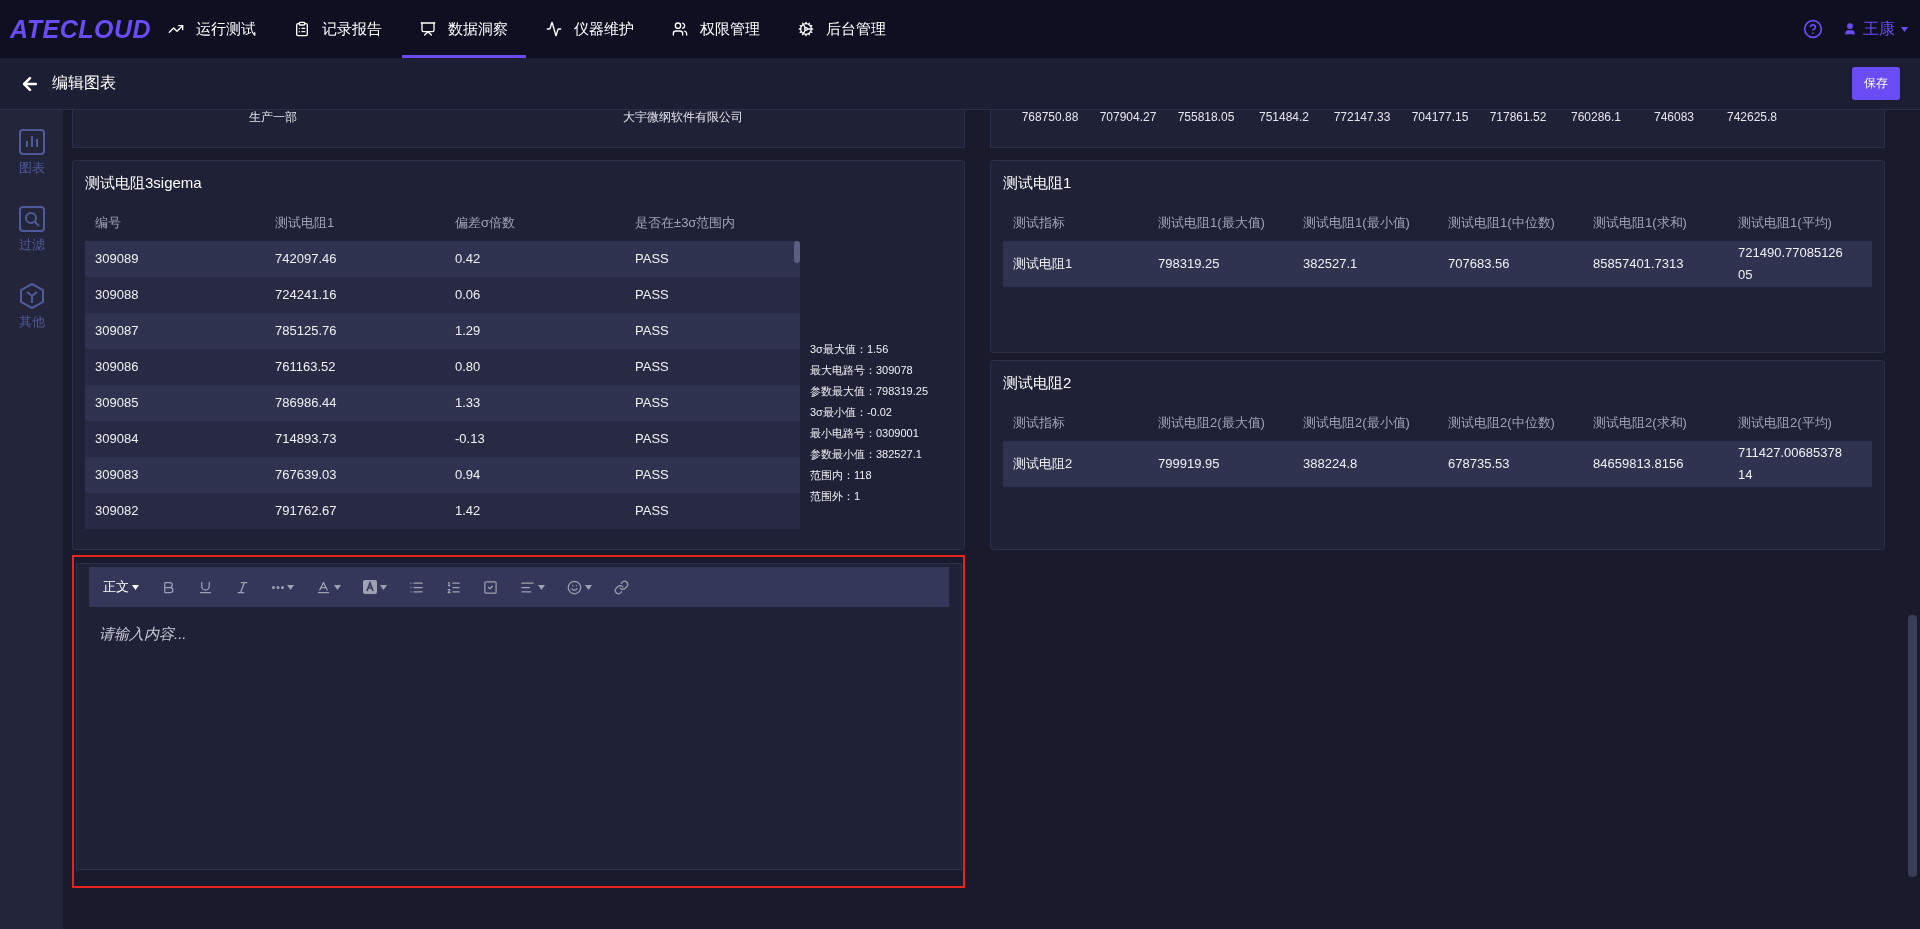 This screenshot has width=1920, height=929. Describe the element at coordinates (1440, 117) in the screenshot. I see `table-cell-text: 704177.15` at that location.